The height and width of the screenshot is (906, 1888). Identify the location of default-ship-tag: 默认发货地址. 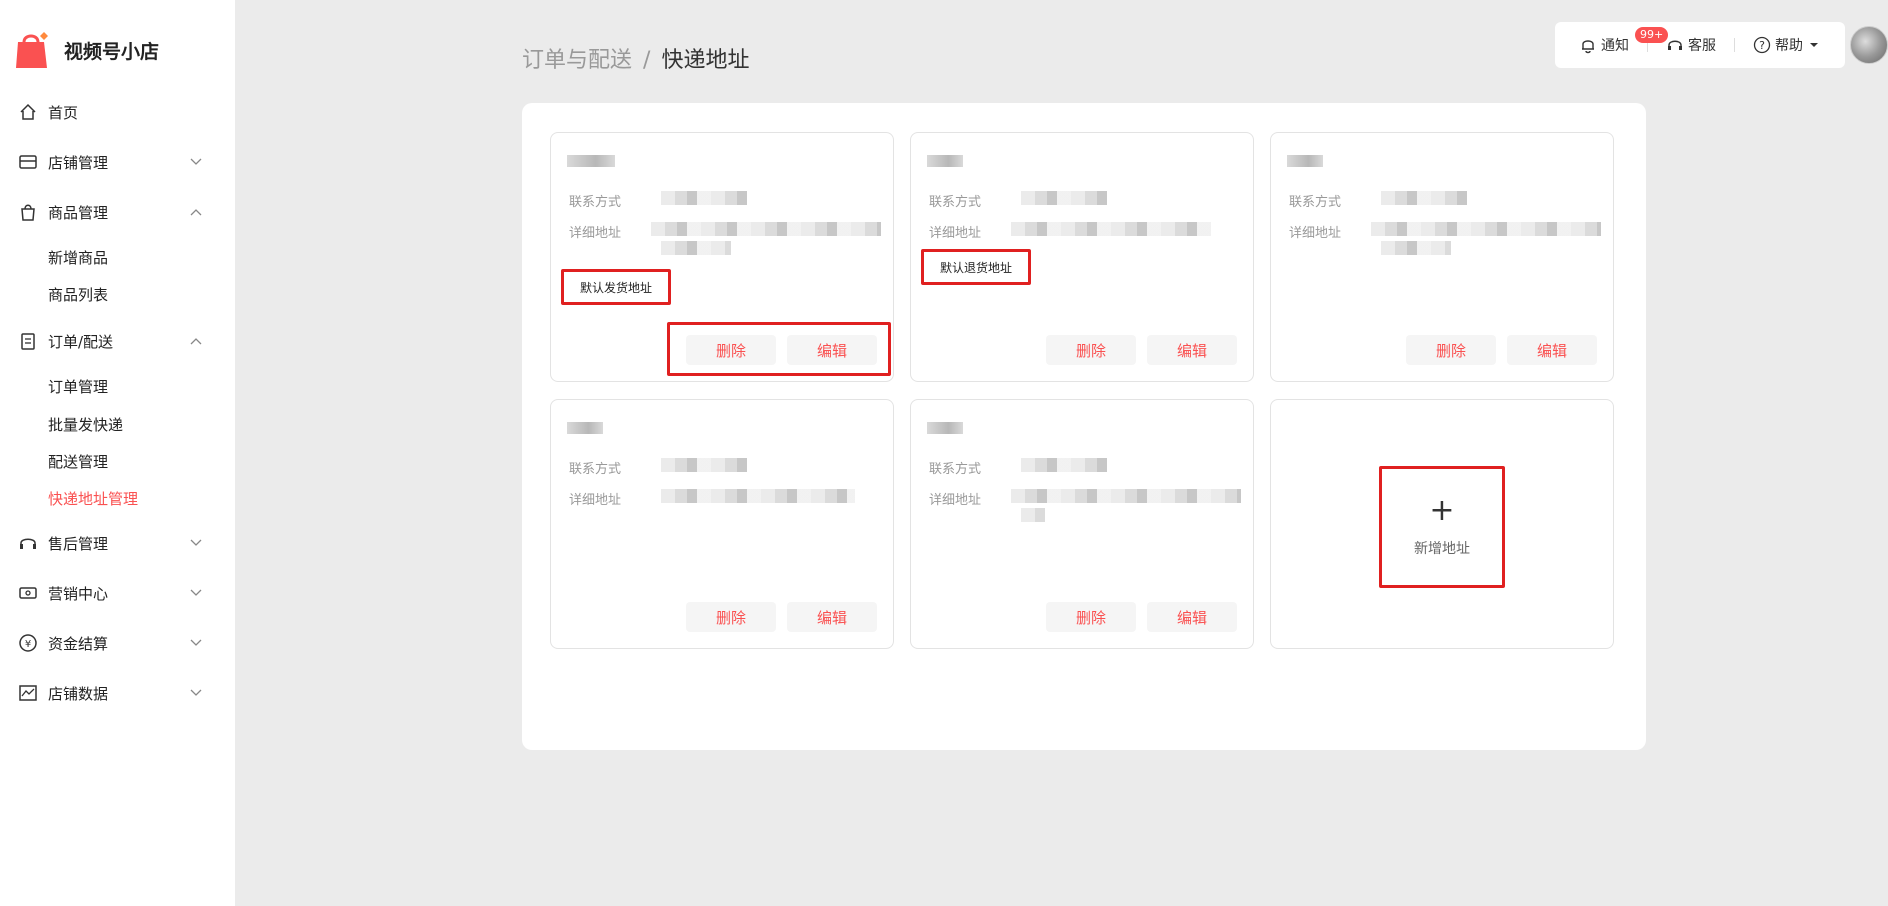
(616, 287).